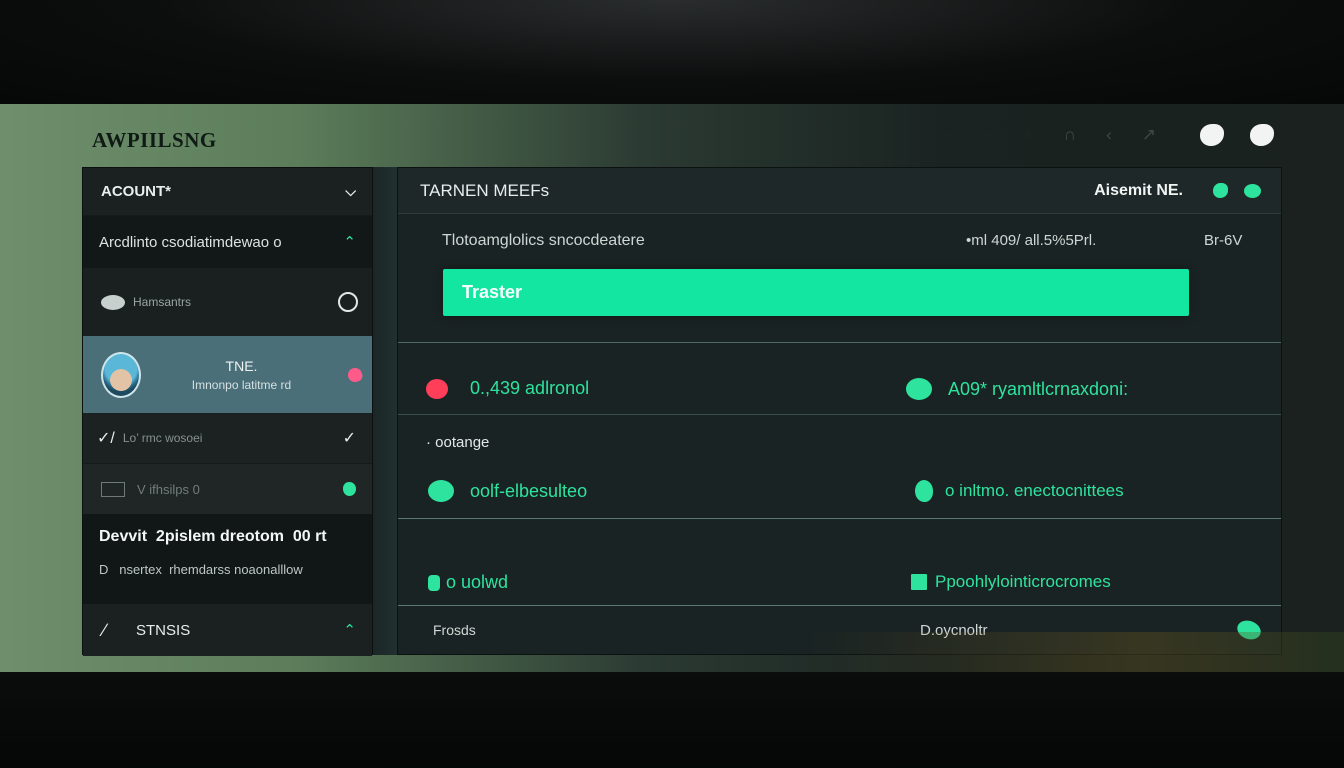  What do you see at coordinates (1138, 191) in the screenshot?
I see `user-name: Aisemit NE.` at bounding box center [1138, 191].